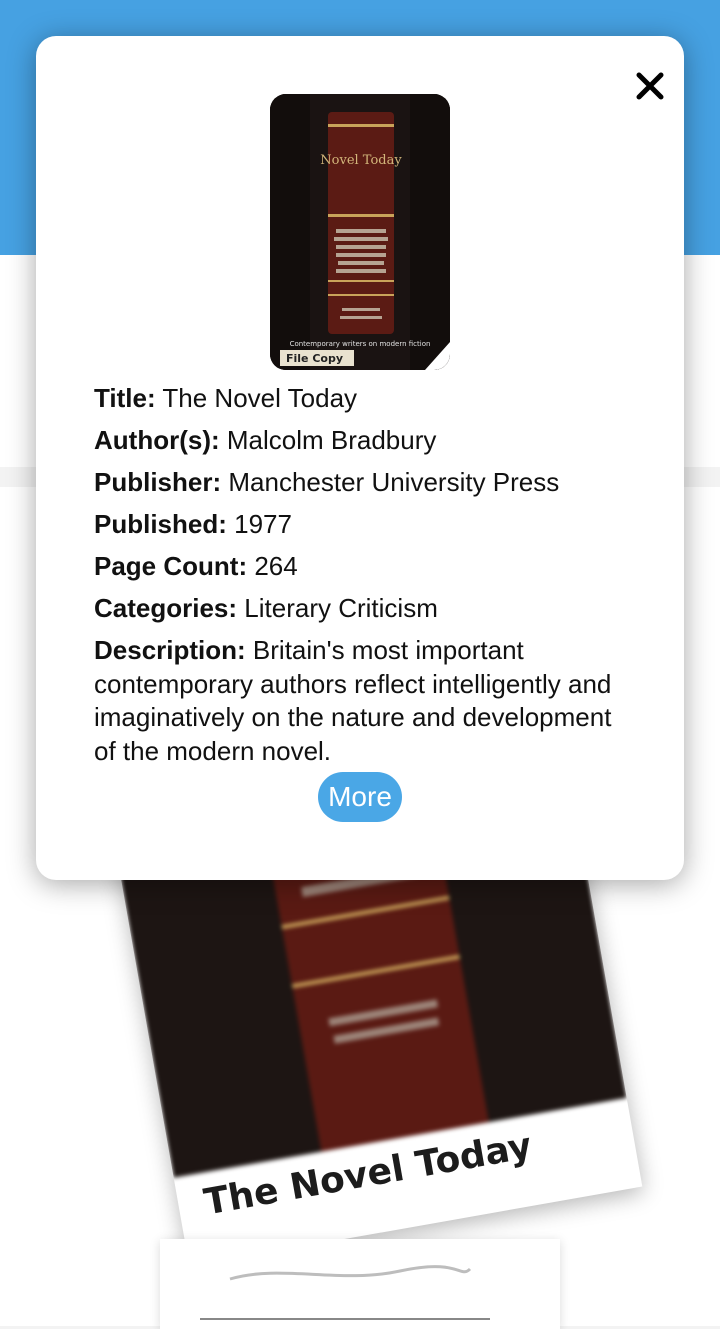 The image size is (720, 1329). I want to click on publisher-label: Publisher:, so click(158, 482).